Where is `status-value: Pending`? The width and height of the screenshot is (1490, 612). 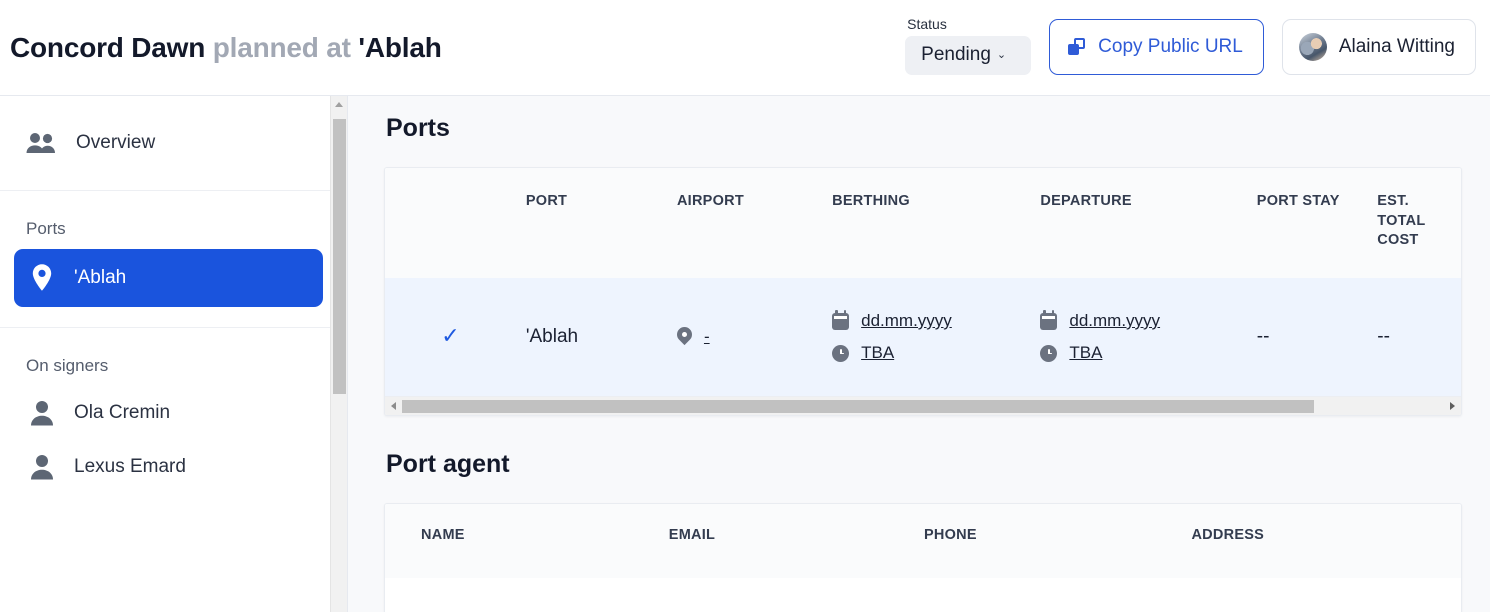 status-value: Pending is located at coordinates (956, 54).